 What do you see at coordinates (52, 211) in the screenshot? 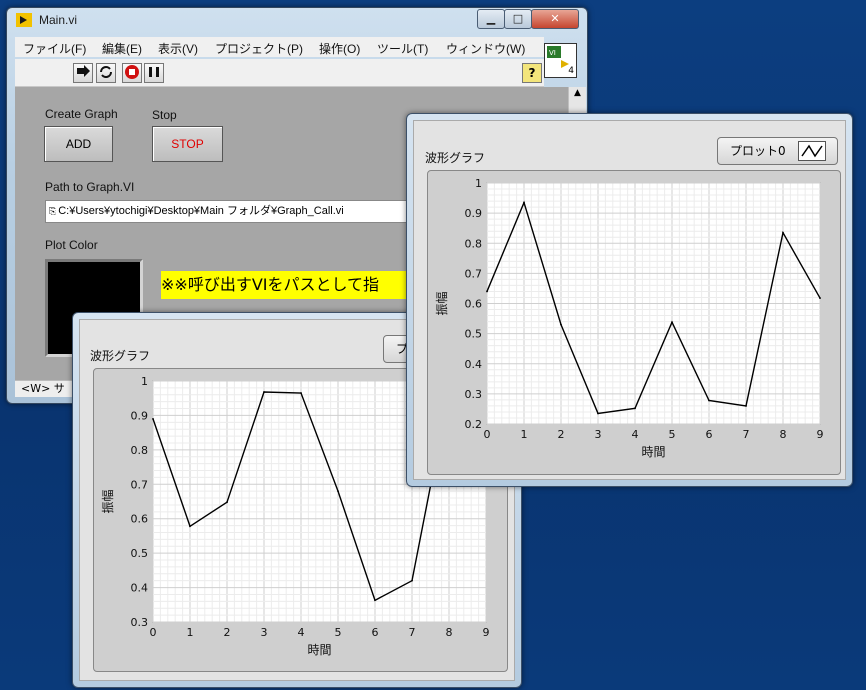
I see `path-browse-icon: ⎘` at bounding box center [52, 211].